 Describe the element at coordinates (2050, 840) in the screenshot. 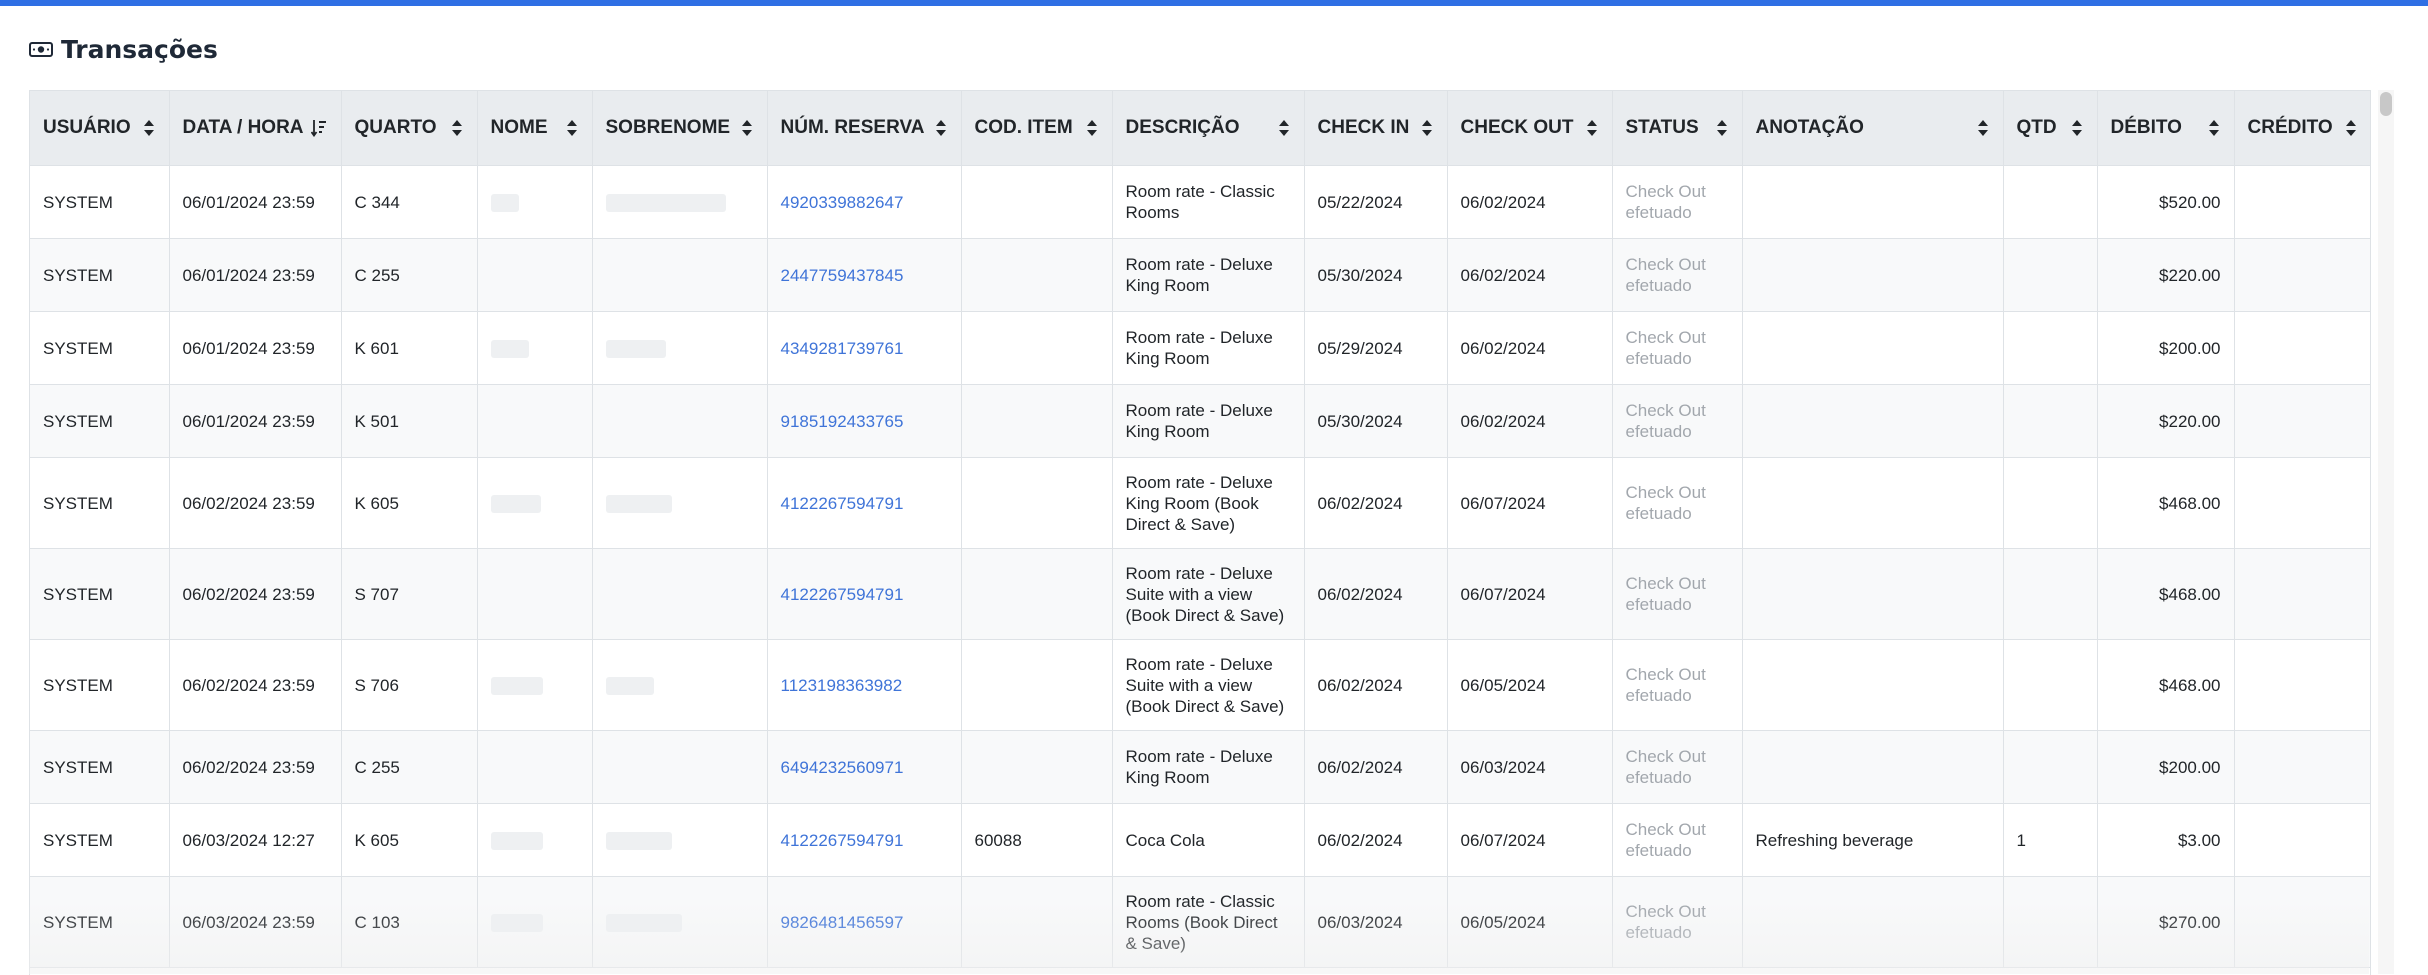

I see `cell-qtd: 1` at that location.